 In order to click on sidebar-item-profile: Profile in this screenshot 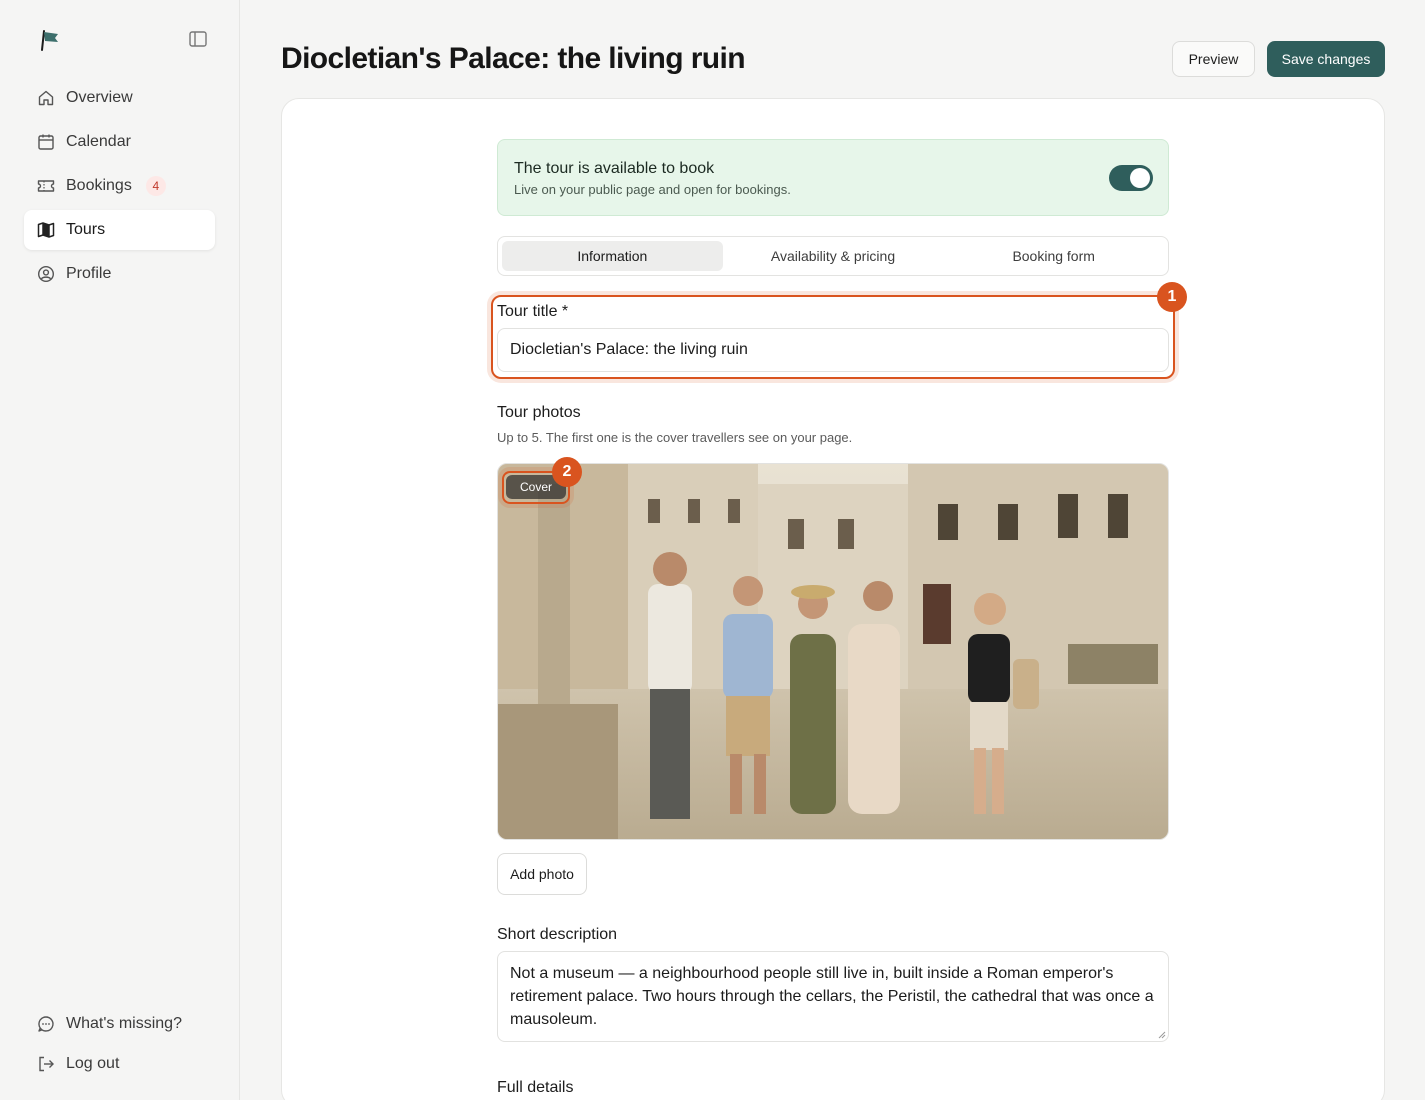, I will do `click(119, 274)`.